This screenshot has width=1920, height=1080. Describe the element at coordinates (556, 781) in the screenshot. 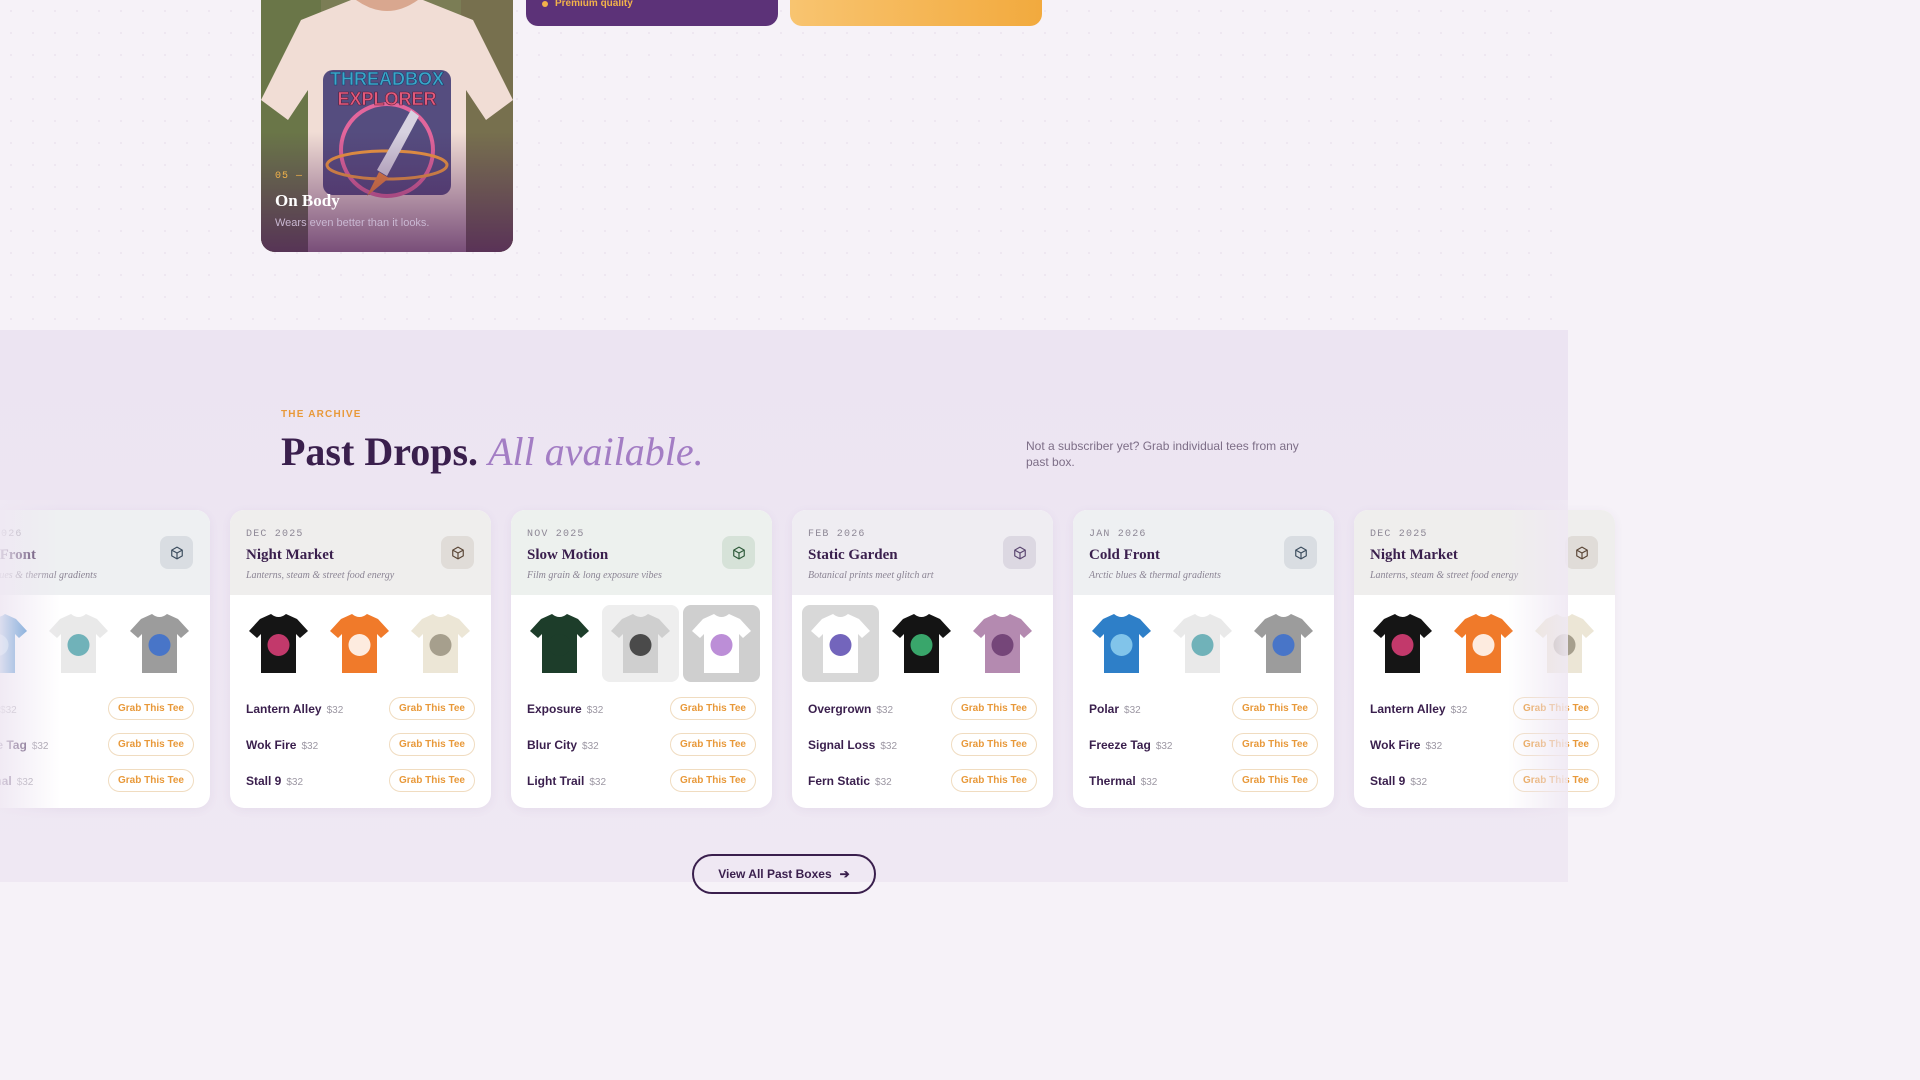

I see `tee-name-text: Light Trail` at that location.